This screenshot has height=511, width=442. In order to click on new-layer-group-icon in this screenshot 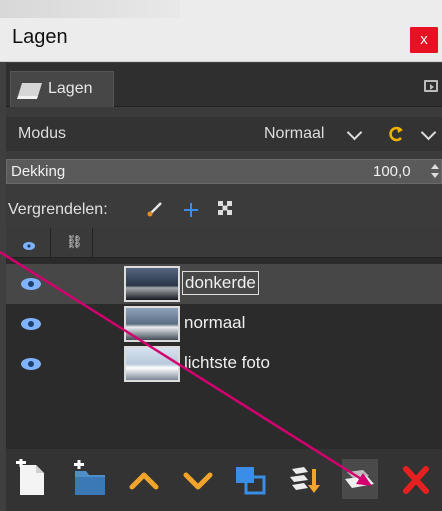, I will do `click(90, 479)`.